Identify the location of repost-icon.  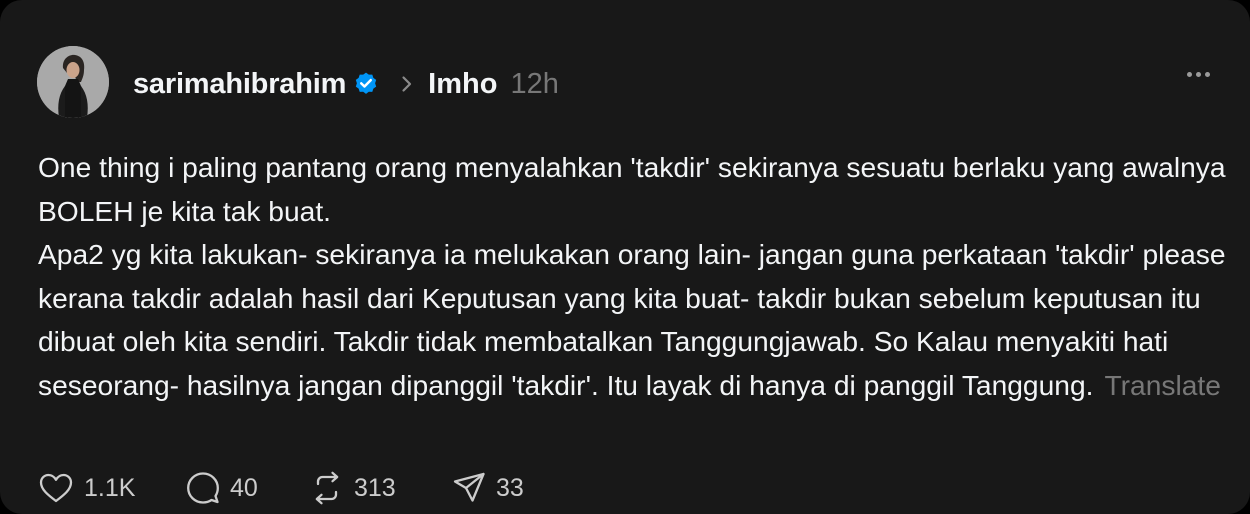
(327, 488).